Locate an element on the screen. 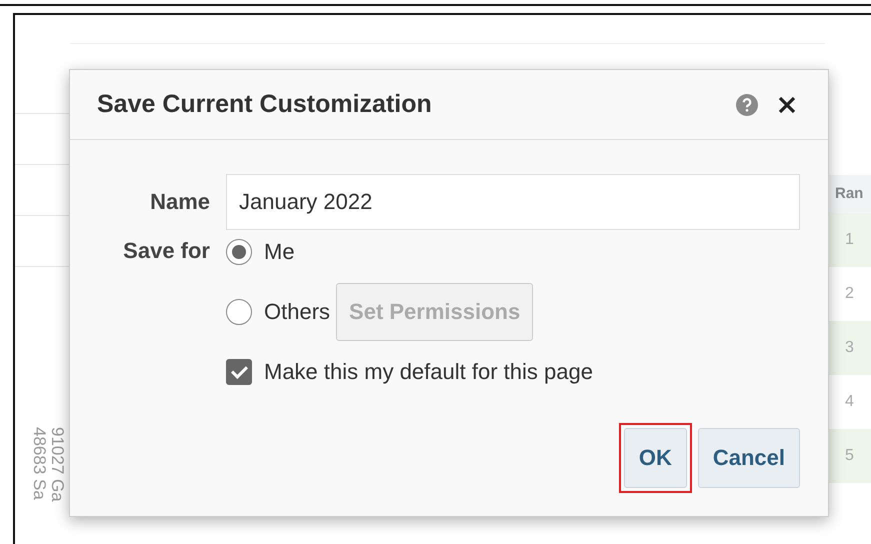 The width and height of the screenshot is (871, 544). name-field: January 2022 is located at coordinates (513, 202).